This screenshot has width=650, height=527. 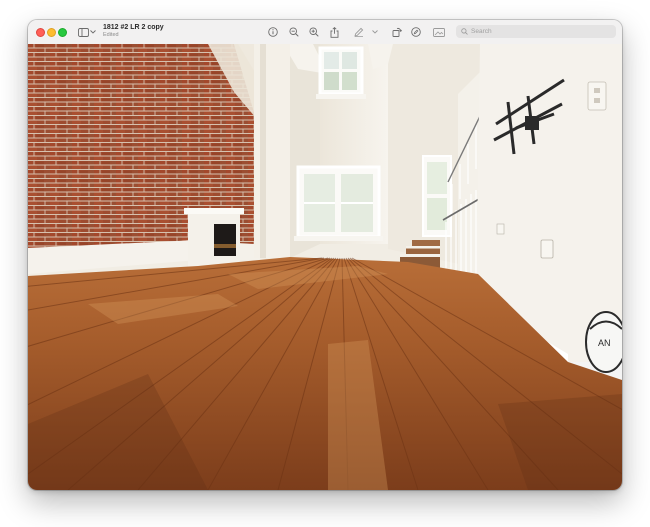 What do you see at coordinates (464, 31) in the screenshot?
I see `search-icon` at bounding box center [464, 31].